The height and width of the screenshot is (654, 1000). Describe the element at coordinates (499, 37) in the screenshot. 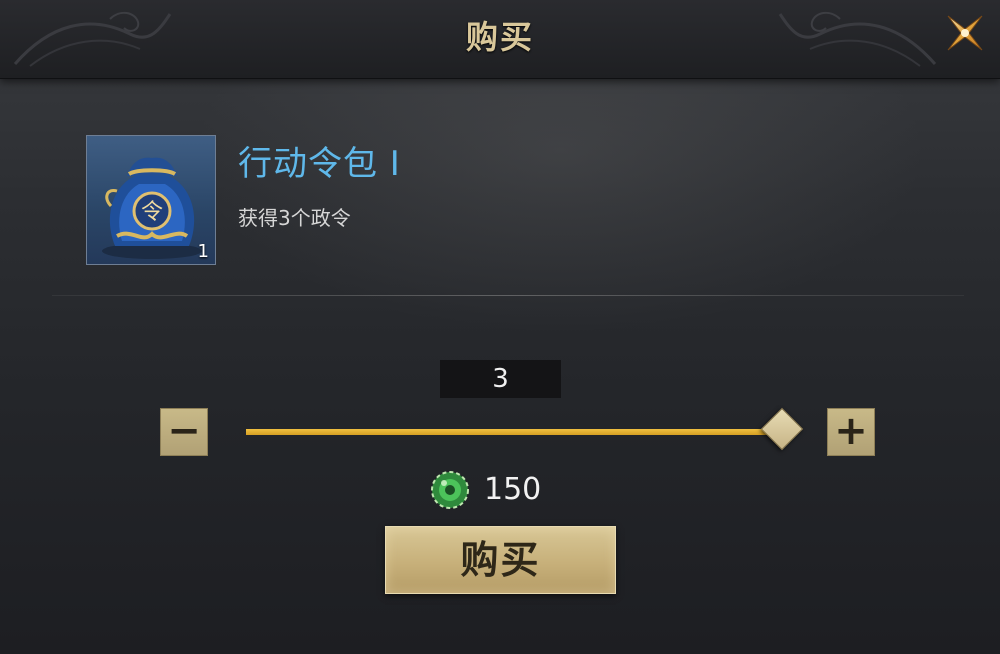

I see `dialog-title: 购买` at that location.